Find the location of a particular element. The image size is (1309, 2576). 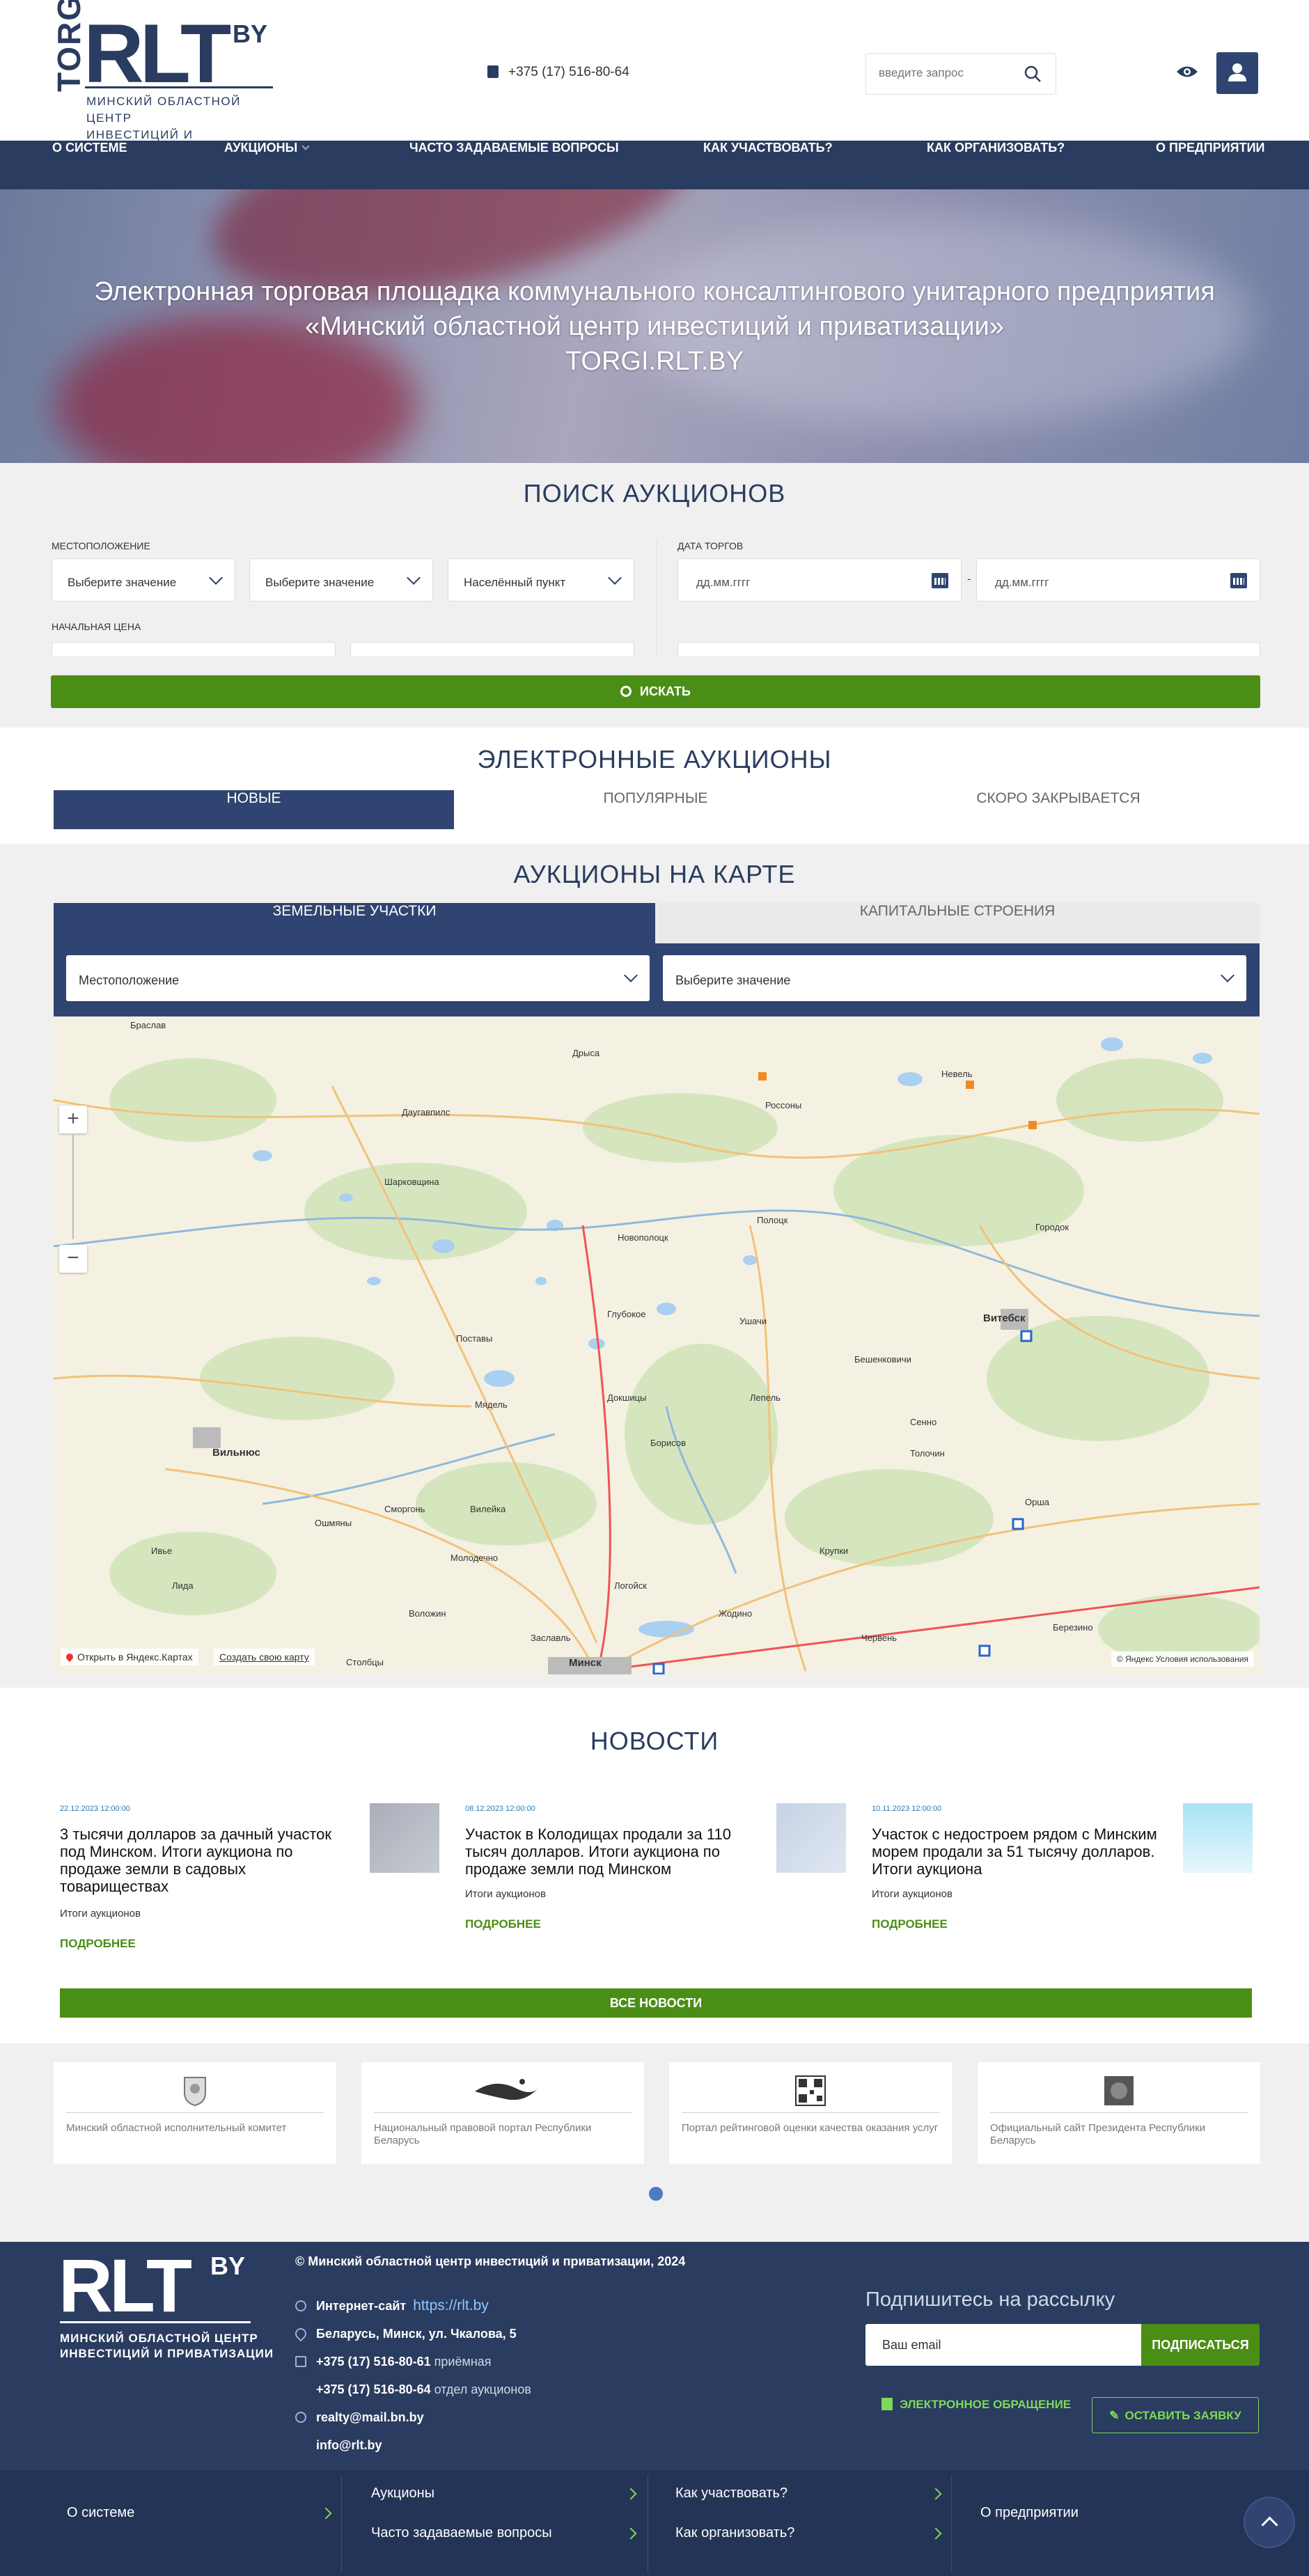

footer-phone1: +375 (17) 516-80-61 приёмная is located at coordinates (393, 2362).